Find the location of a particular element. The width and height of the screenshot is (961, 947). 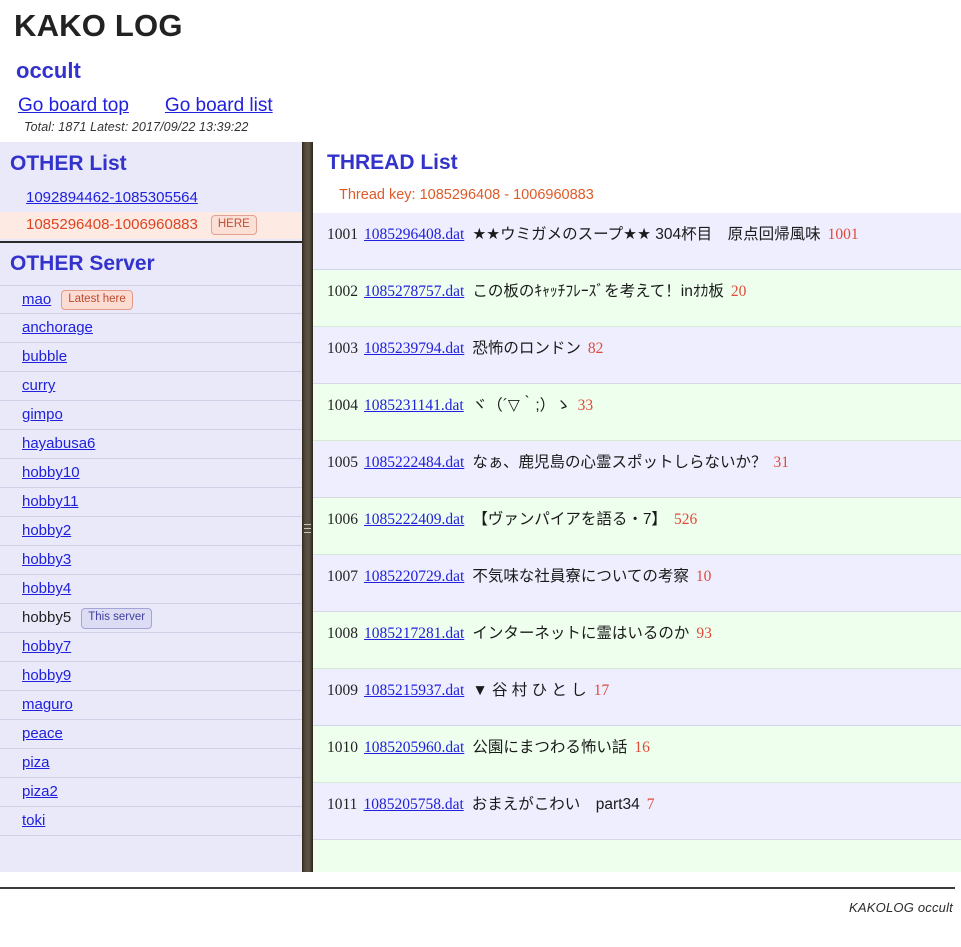

server-list-item-label: anchorage is located at coordinates (57, 328).